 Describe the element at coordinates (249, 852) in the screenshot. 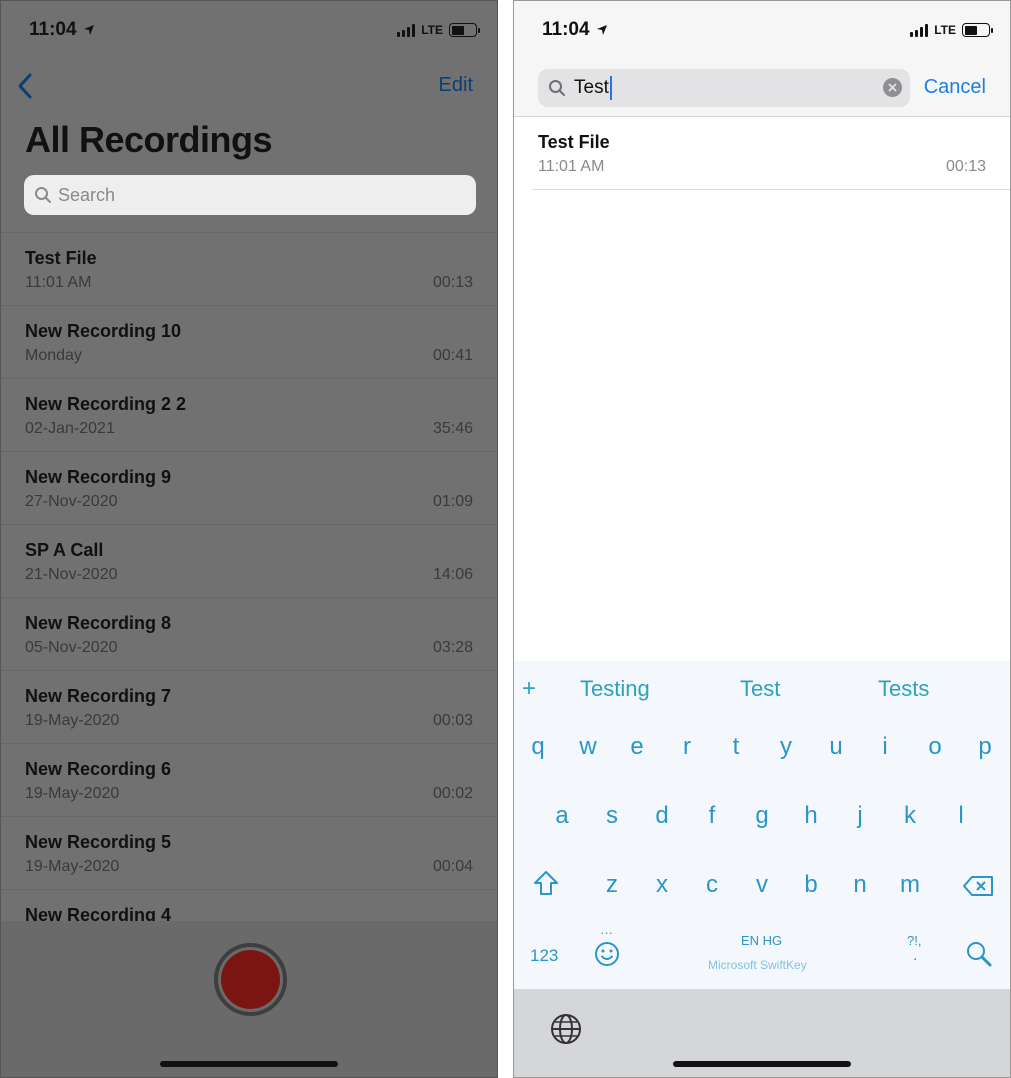

I see `list-item: New Recording 5 19-May-2020 00:04` at that location.